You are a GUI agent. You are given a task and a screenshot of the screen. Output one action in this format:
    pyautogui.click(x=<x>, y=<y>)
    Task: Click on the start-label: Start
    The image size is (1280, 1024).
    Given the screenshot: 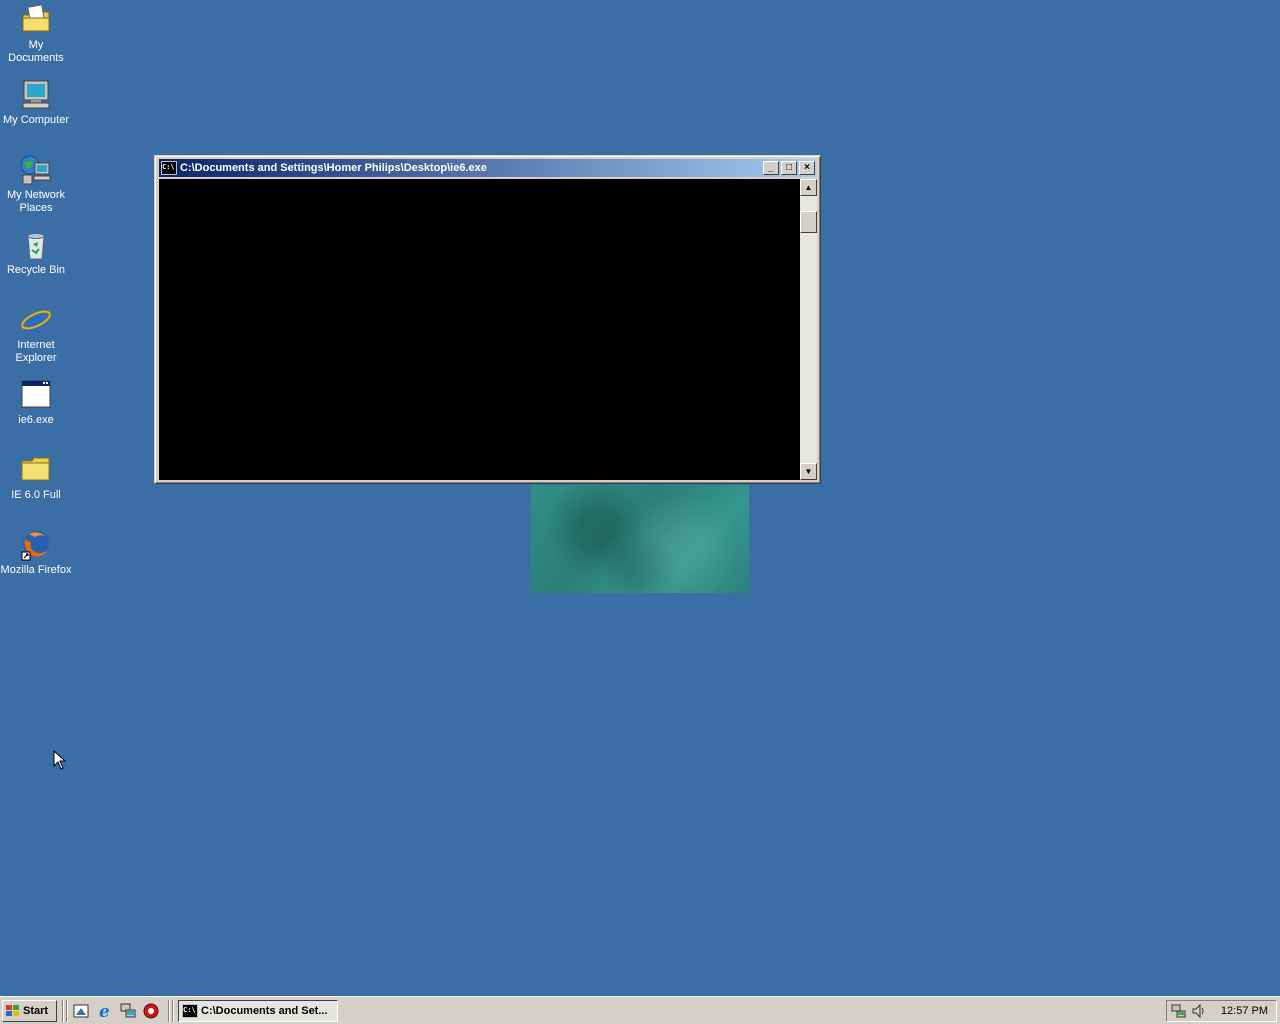 What is the action you would take?
    pyautogui.click(x=36, y=1011)
    